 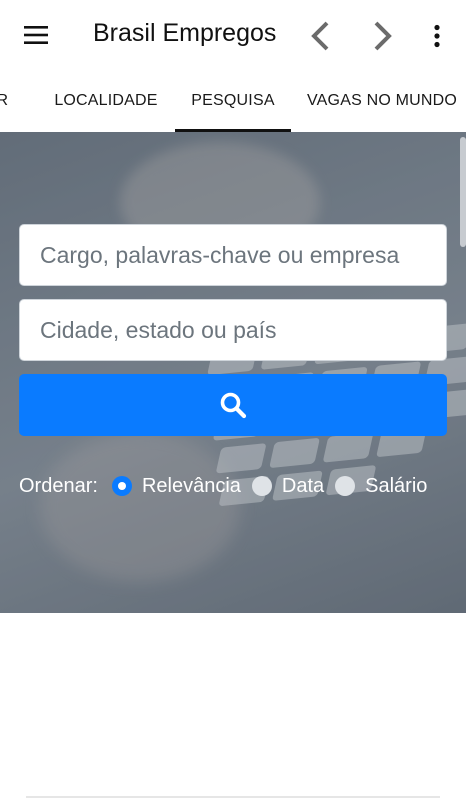 I want to click on radio-checked-icon, so click(x=121, y=486).